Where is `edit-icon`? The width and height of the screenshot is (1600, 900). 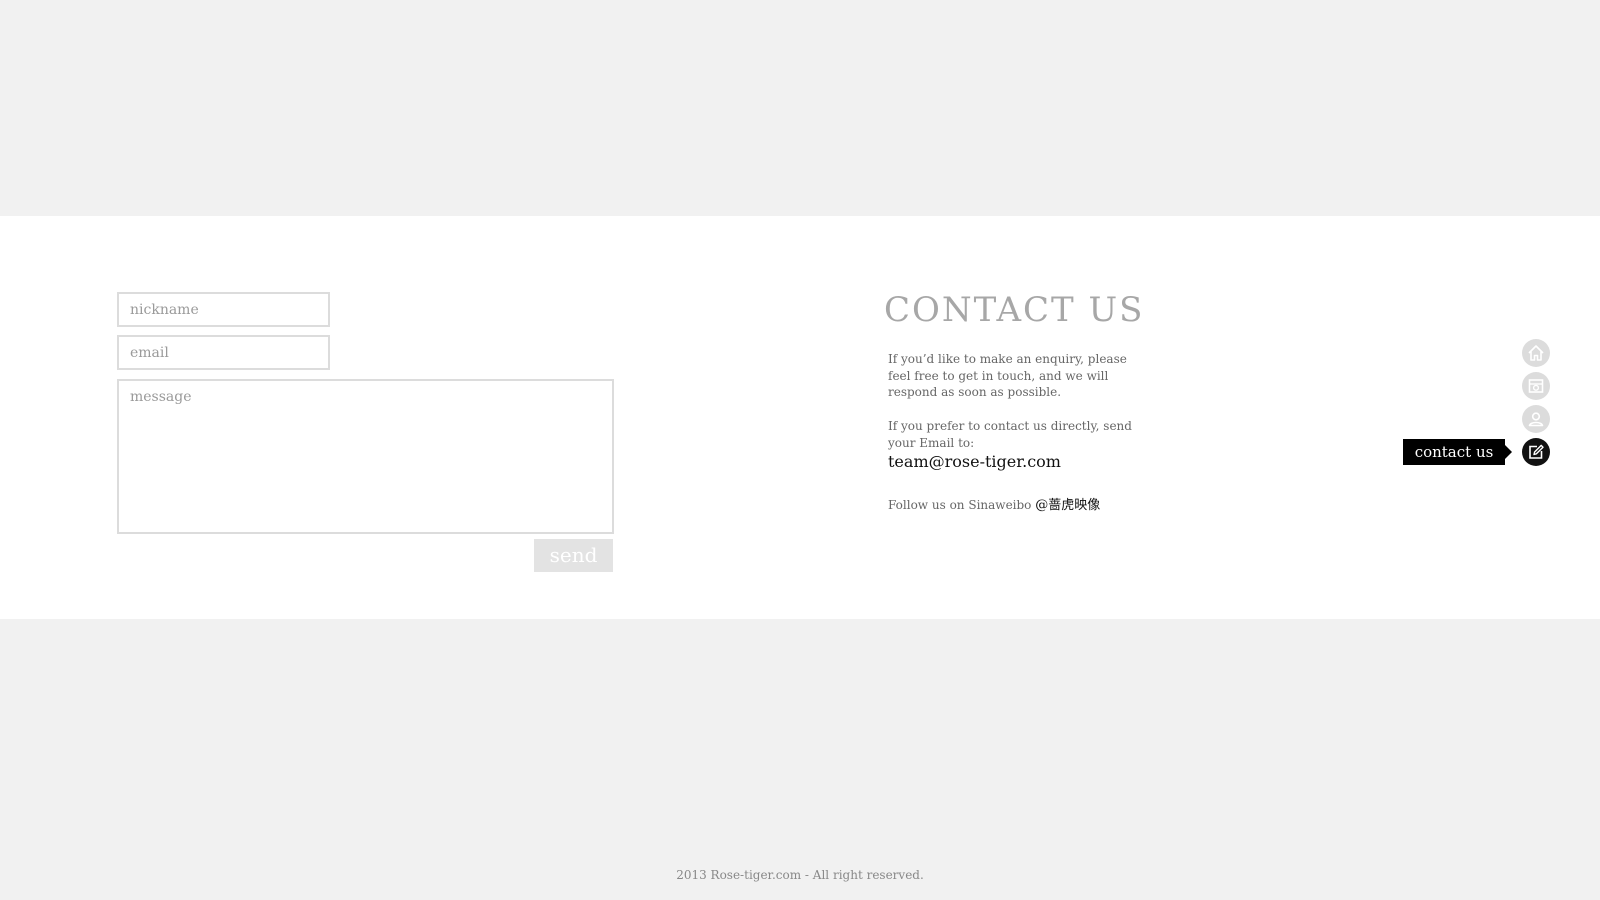
edit-icon is located at coordinates (1536, 451).